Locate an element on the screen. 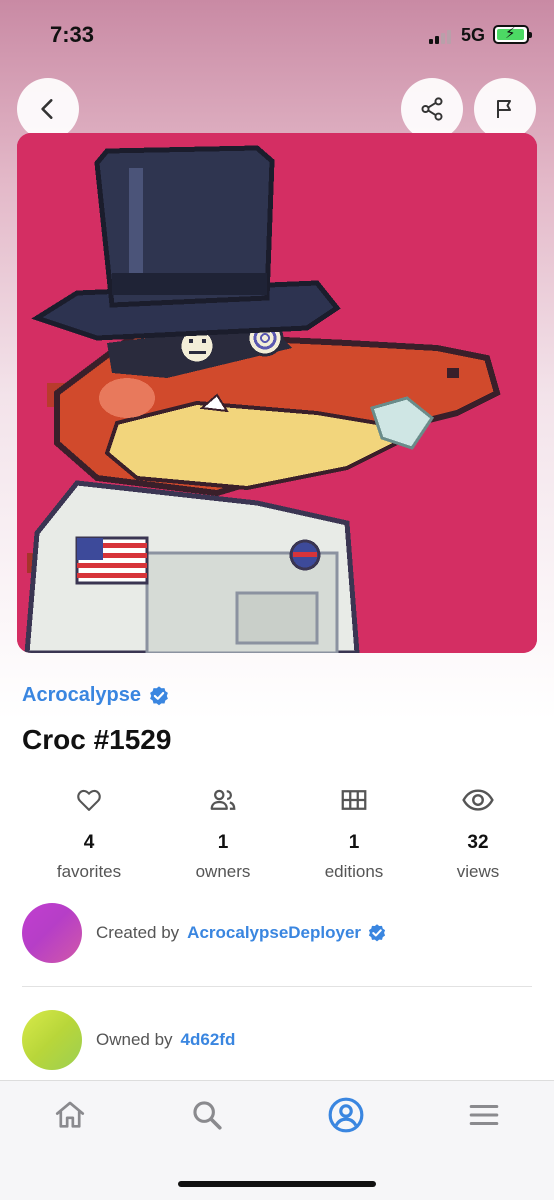 This screenshot has height=1200, width=554. flag-icon is located at coordinates (504, 109).